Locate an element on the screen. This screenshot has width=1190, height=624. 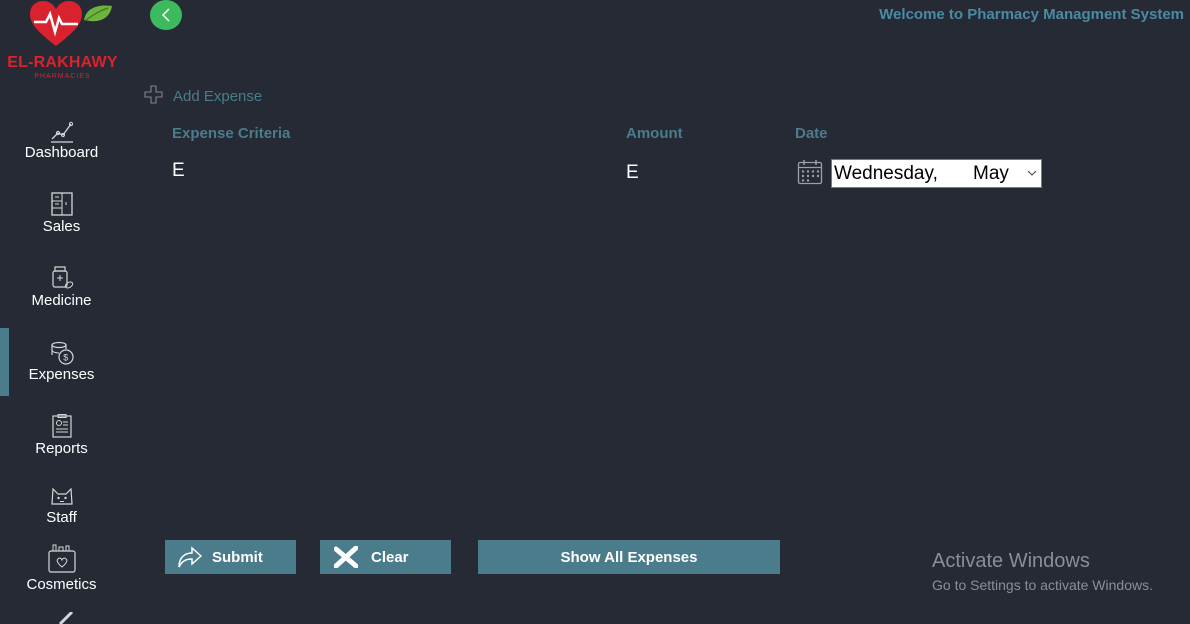
submit-button: Submit is located at coordinates (230, 557).